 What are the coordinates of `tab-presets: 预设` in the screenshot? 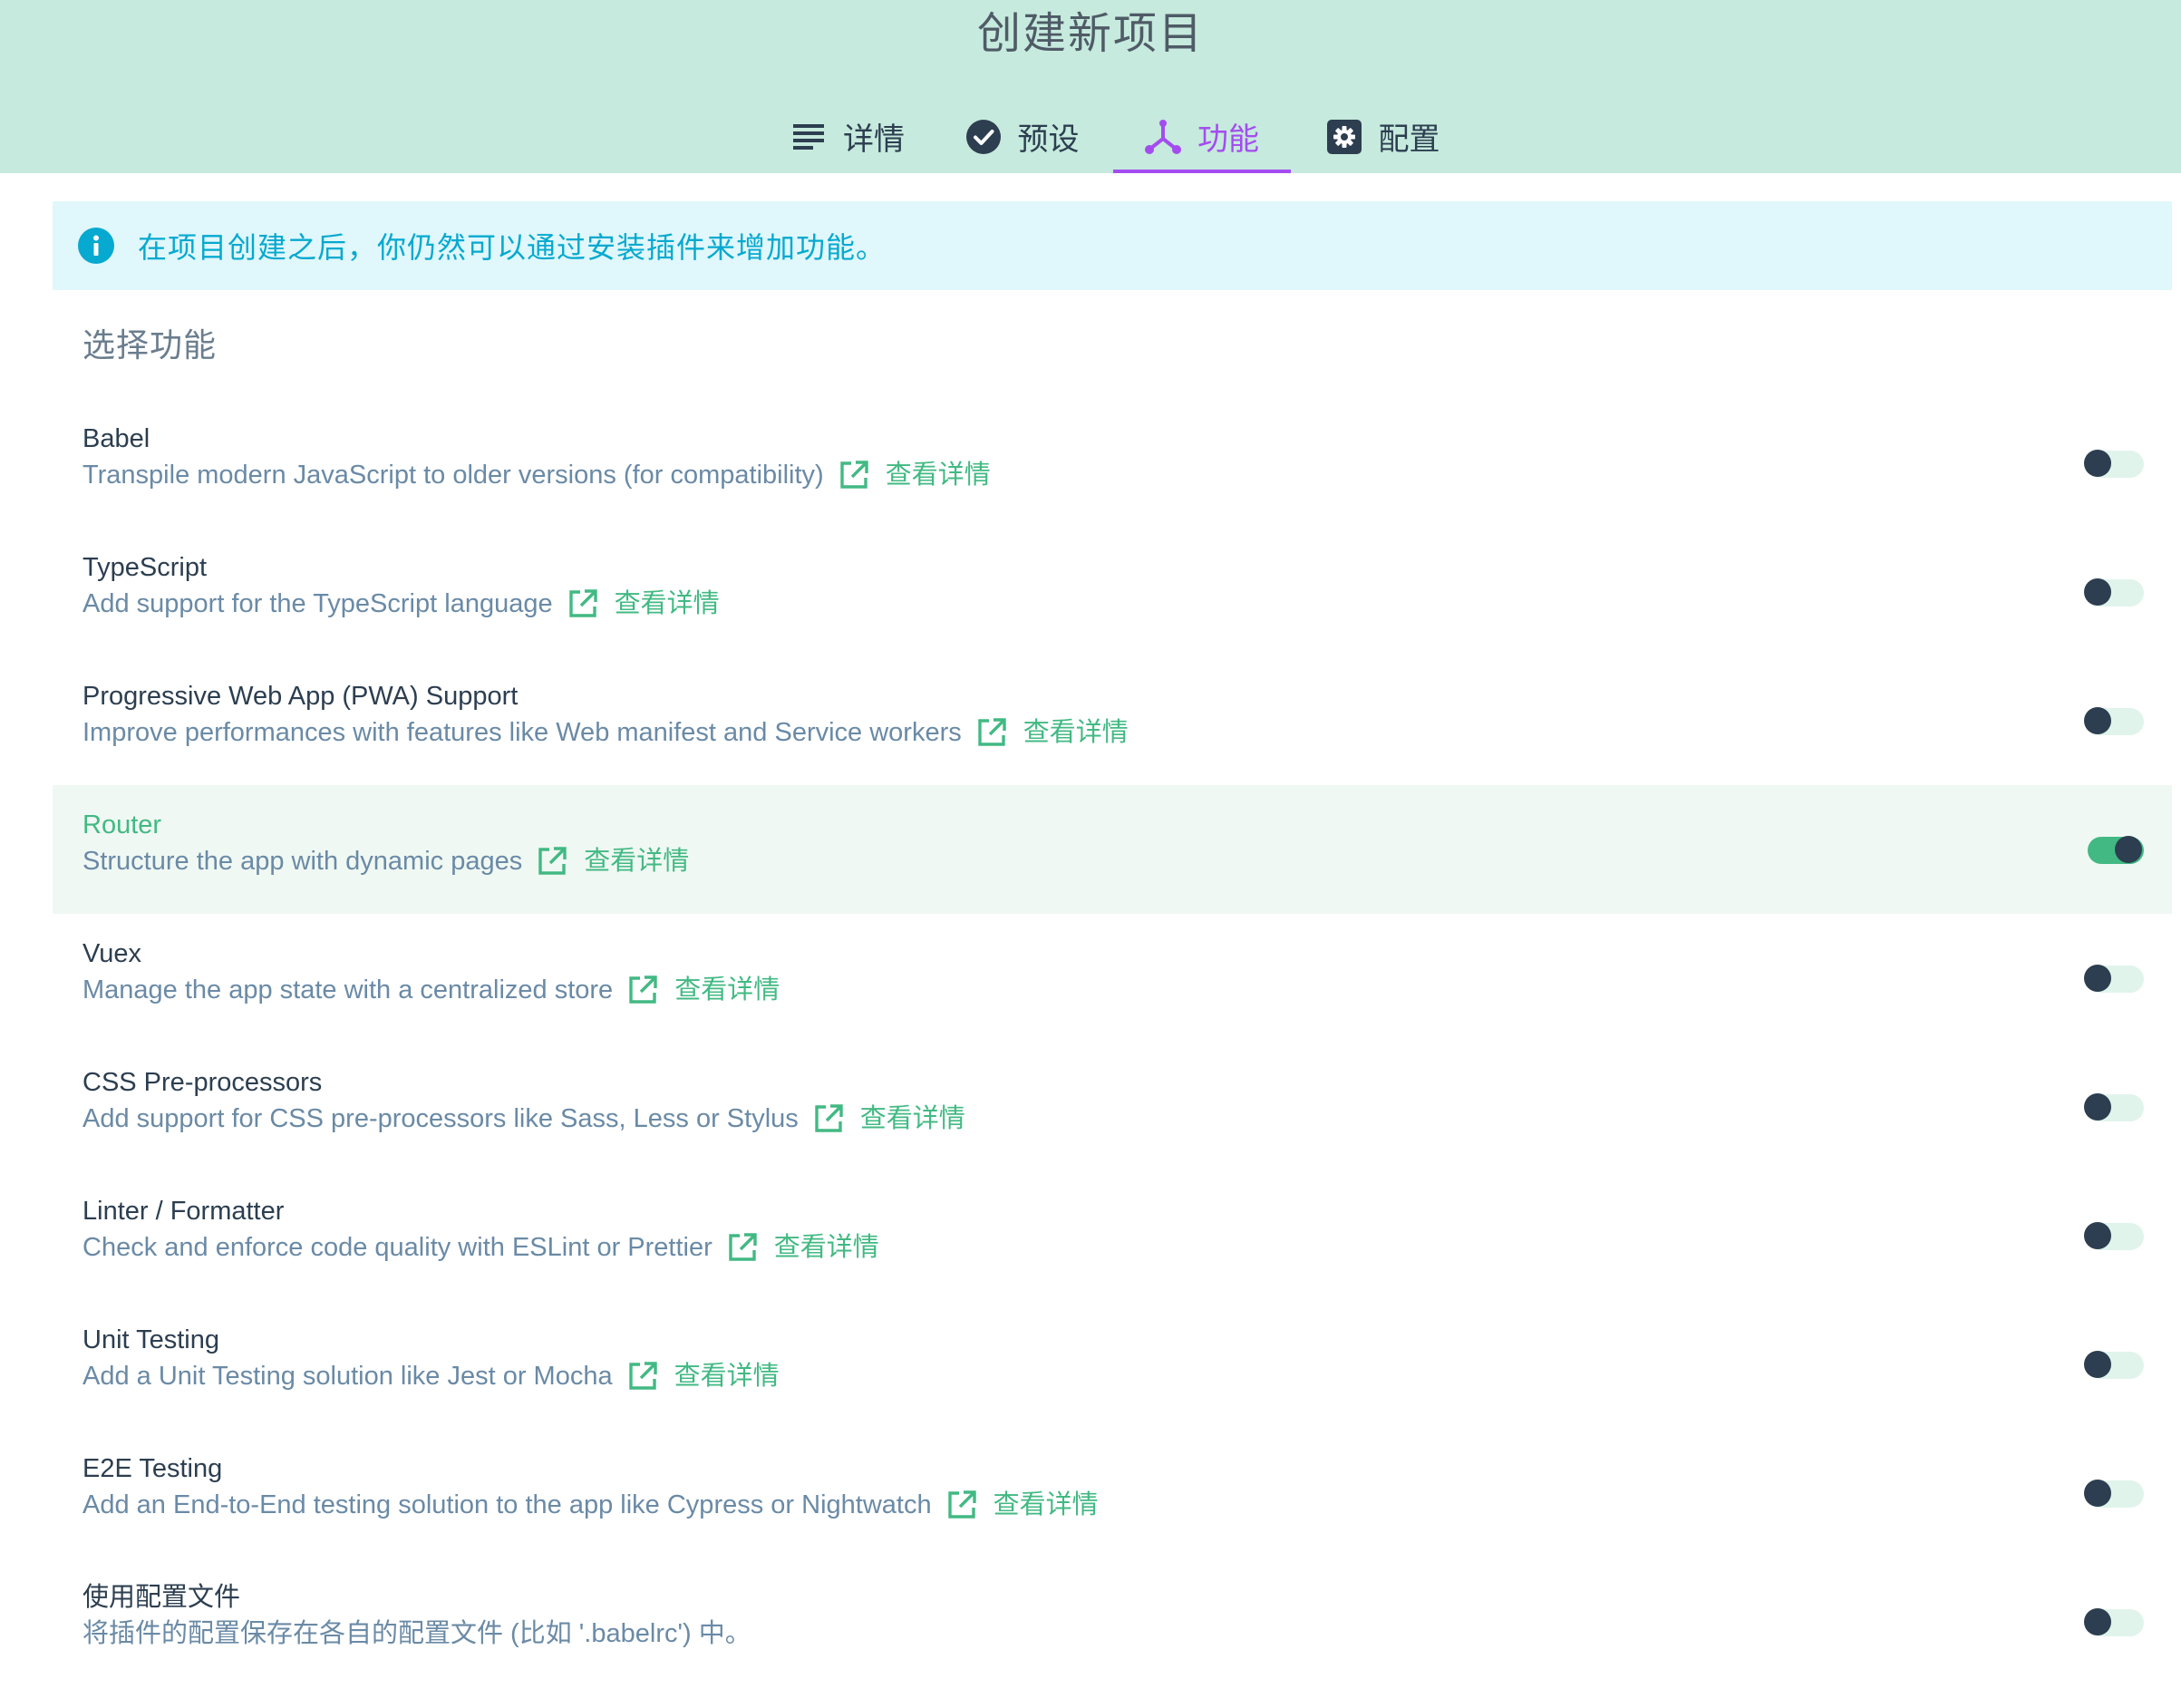 It's located at (1022, 136).